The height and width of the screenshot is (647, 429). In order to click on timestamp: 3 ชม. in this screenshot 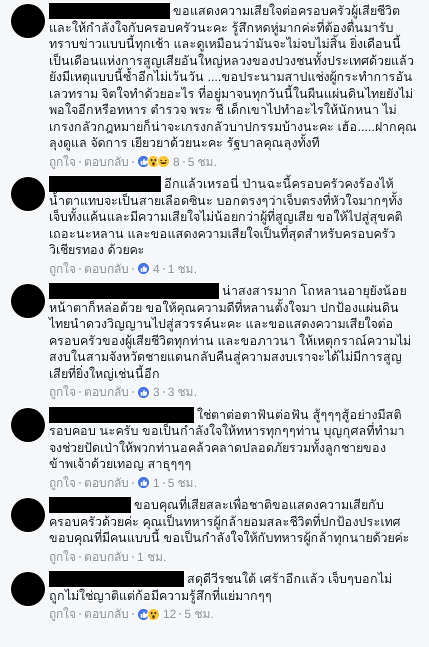, I will do `click(183, 392)`.